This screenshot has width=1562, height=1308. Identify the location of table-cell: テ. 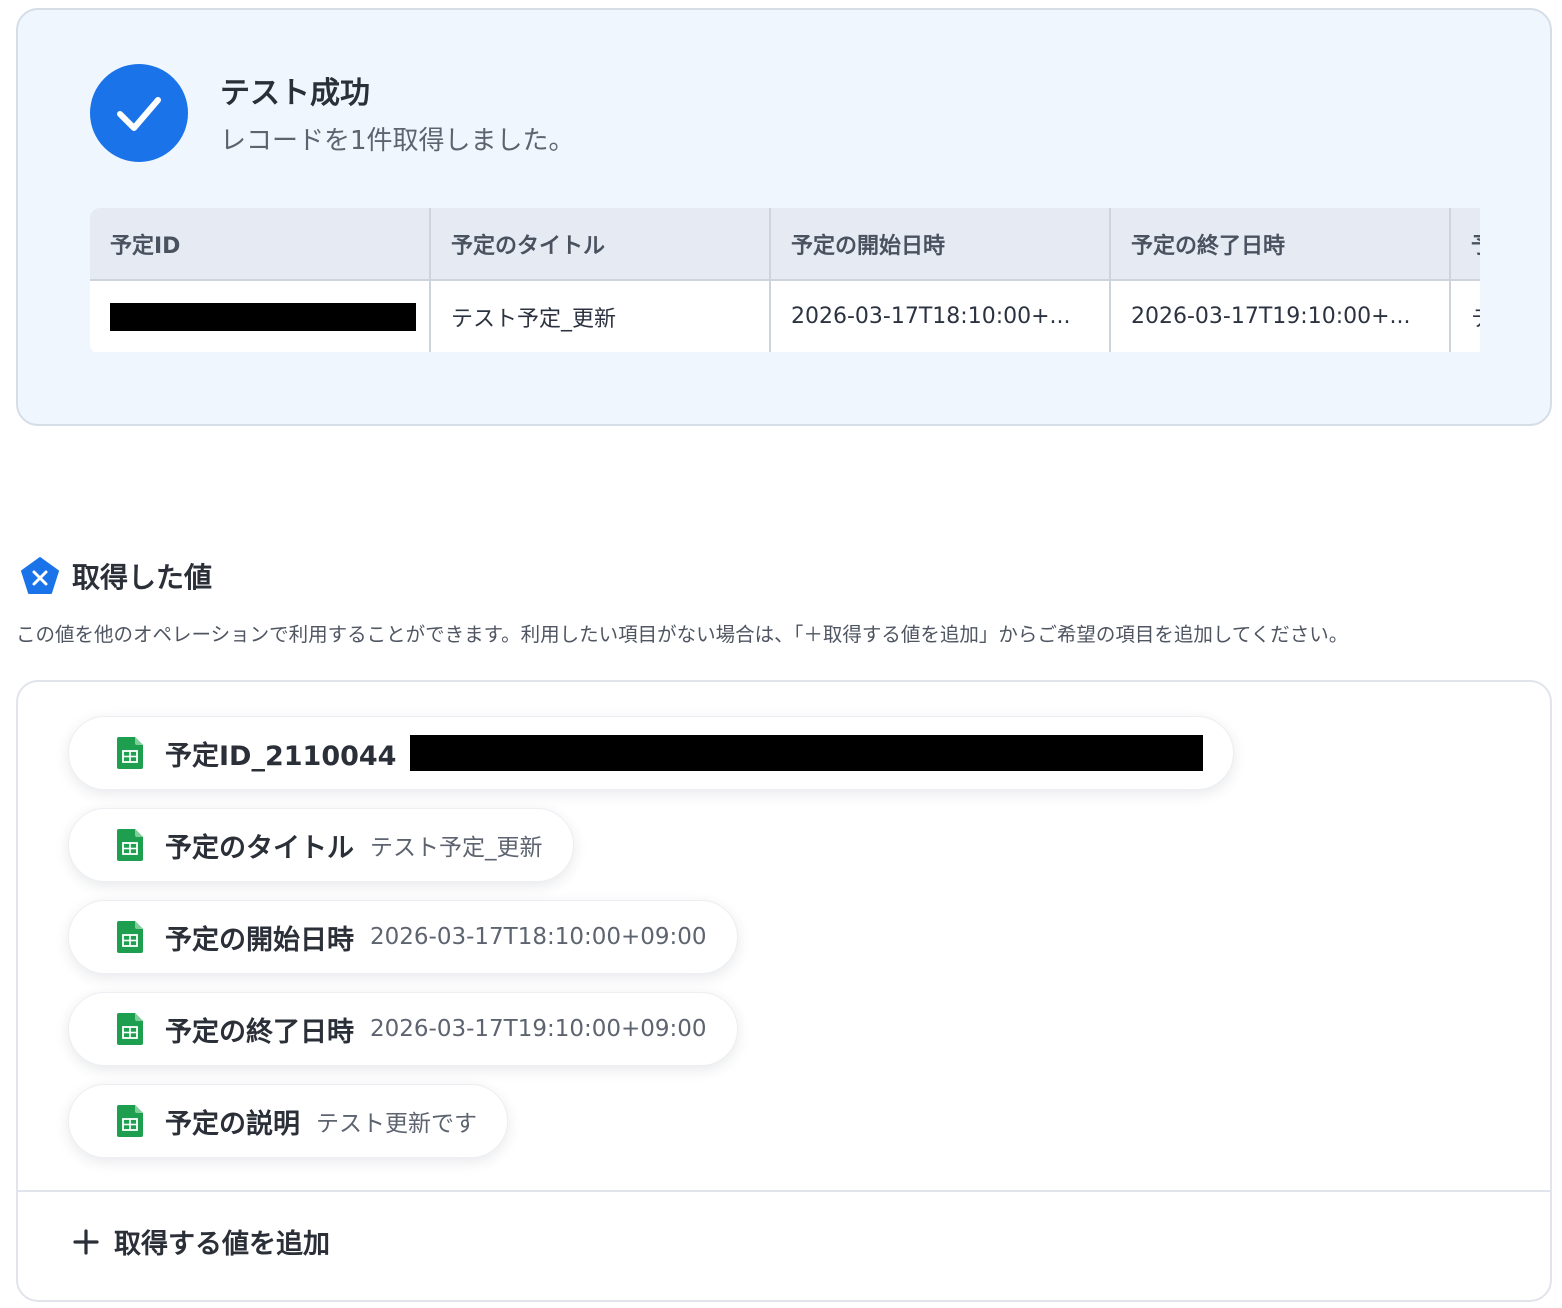
(1465, 316).